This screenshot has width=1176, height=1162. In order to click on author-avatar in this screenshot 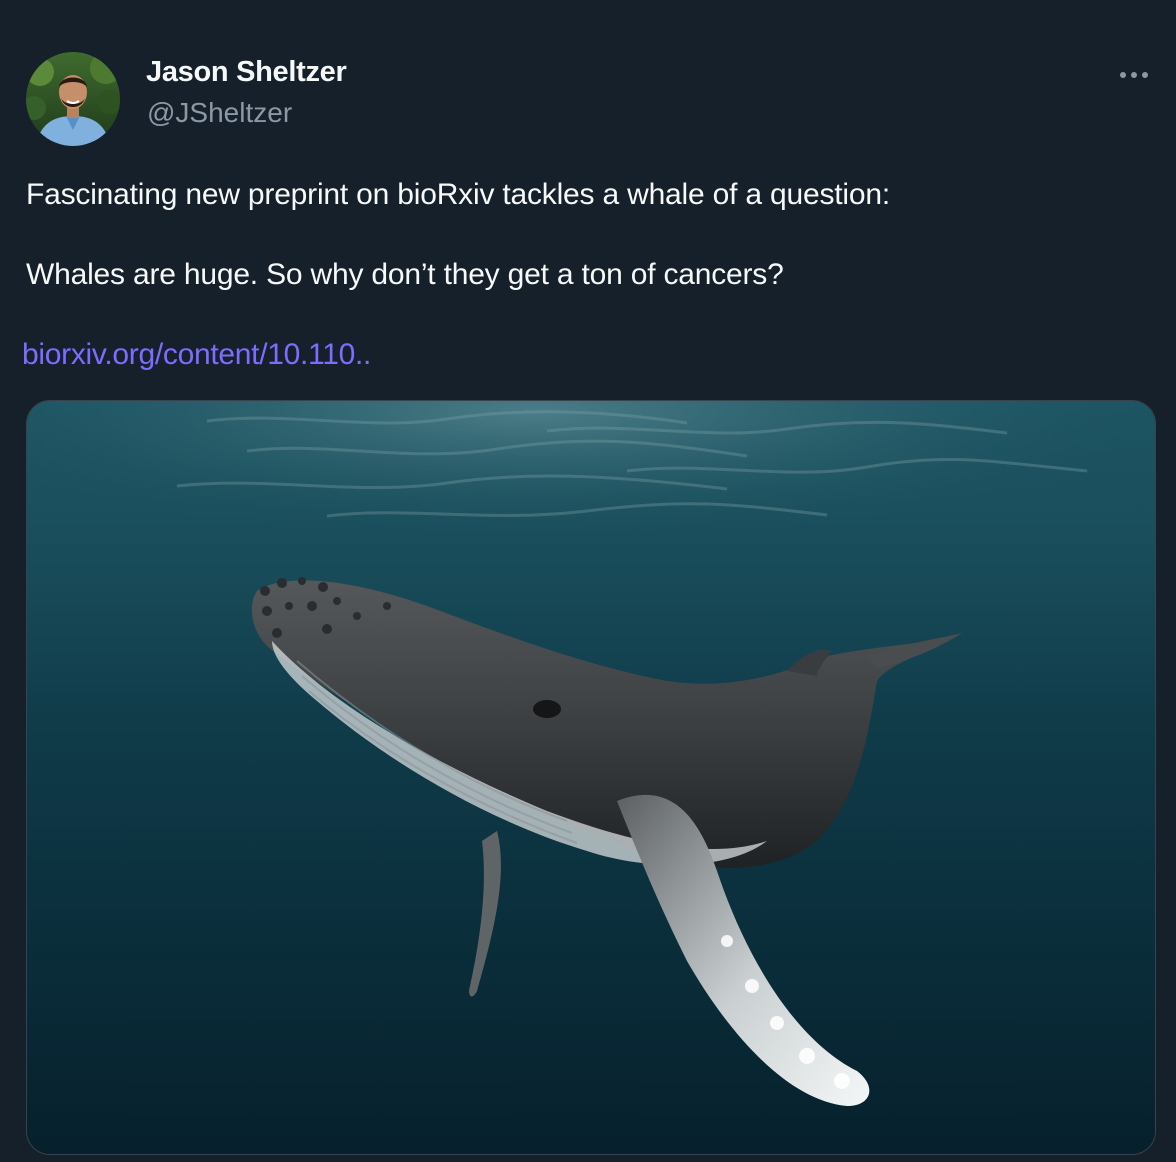, I will do `click(73, 99)`.